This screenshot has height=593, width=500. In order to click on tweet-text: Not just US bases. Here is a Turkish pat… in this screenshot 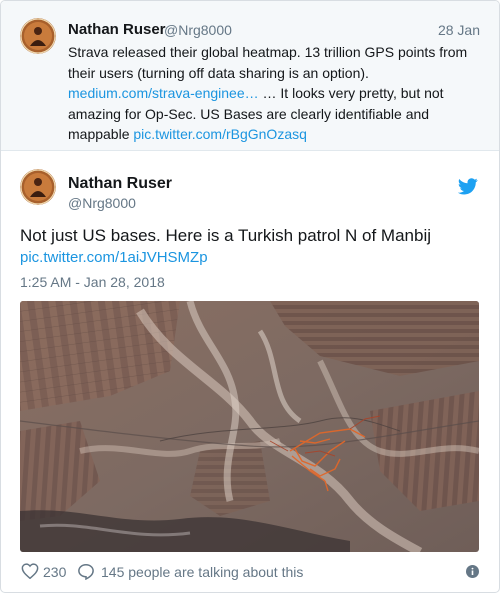, I will do `click(225, 235)`.